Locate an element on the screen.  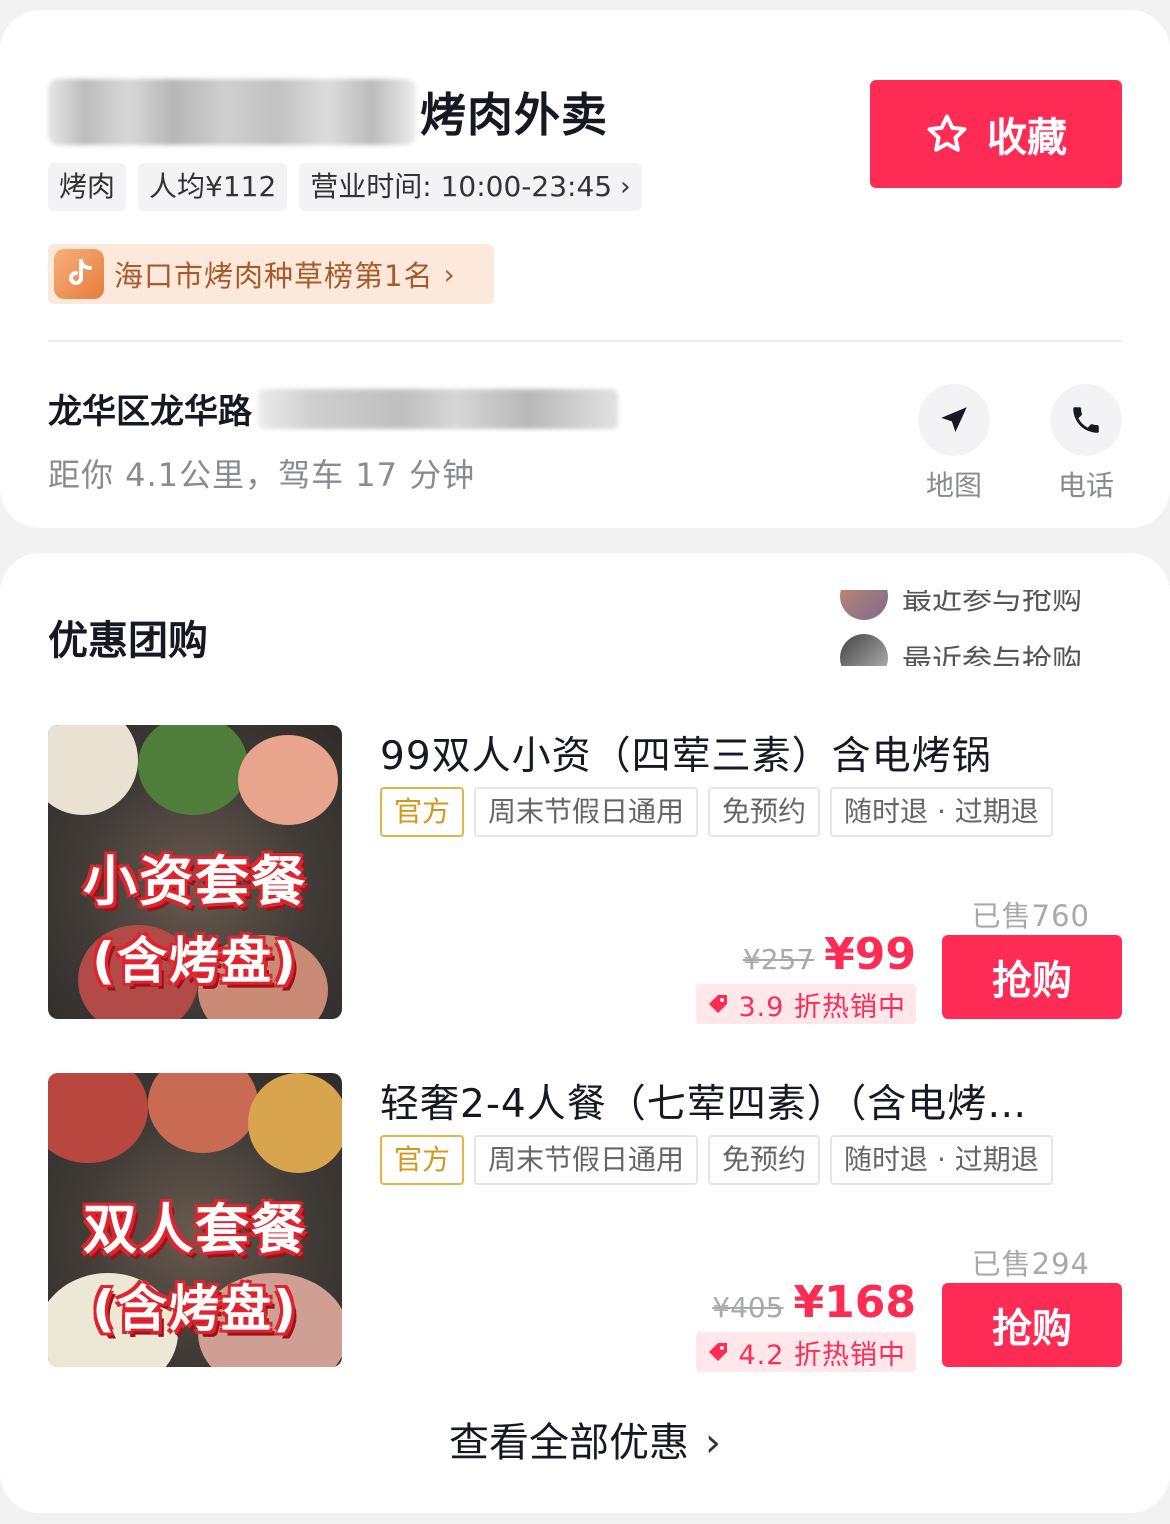
blurred-shop-name is located at coordinates (232, 112).